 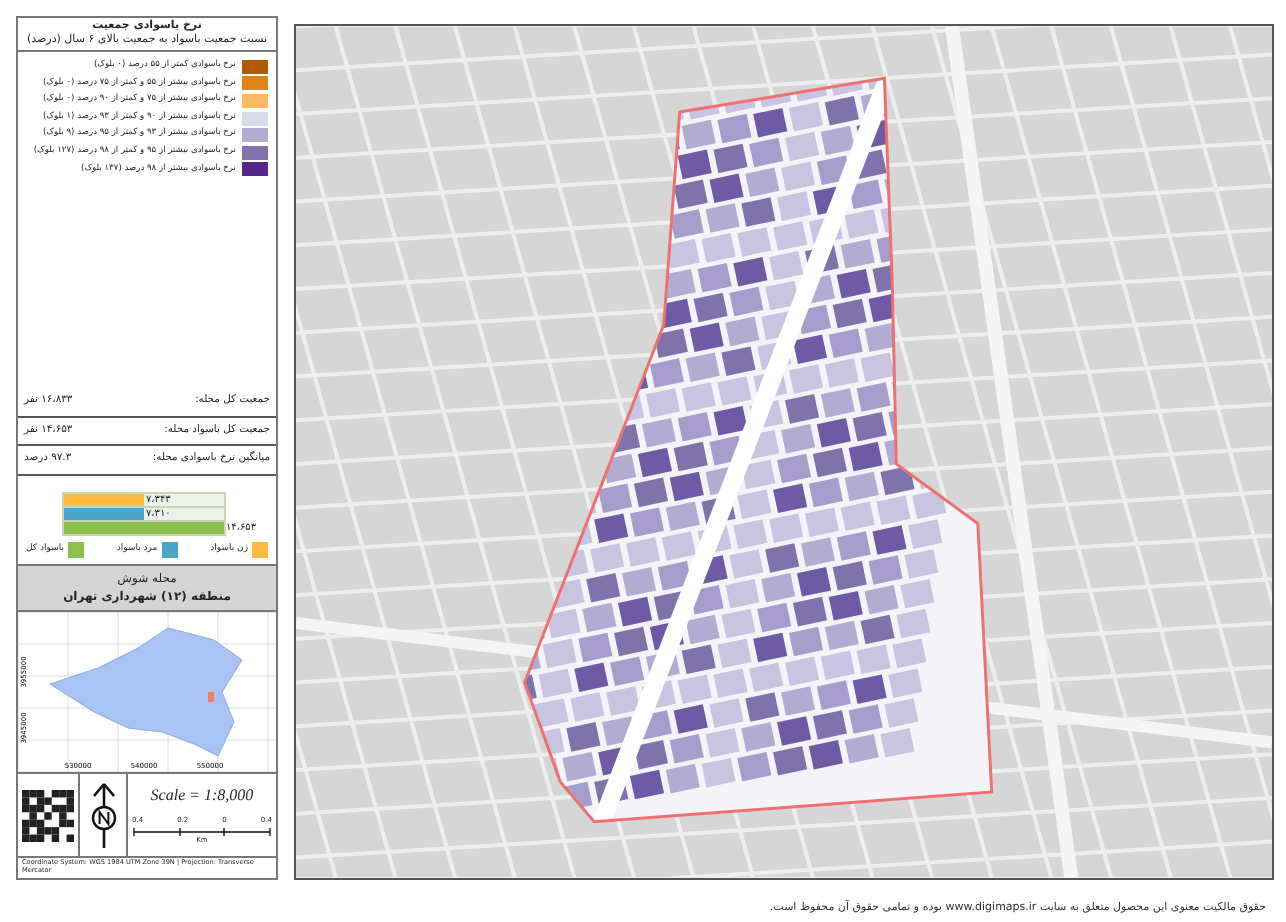 I want to click on scale-text: Scale = 1:8,000, so click(x=202, y=796).